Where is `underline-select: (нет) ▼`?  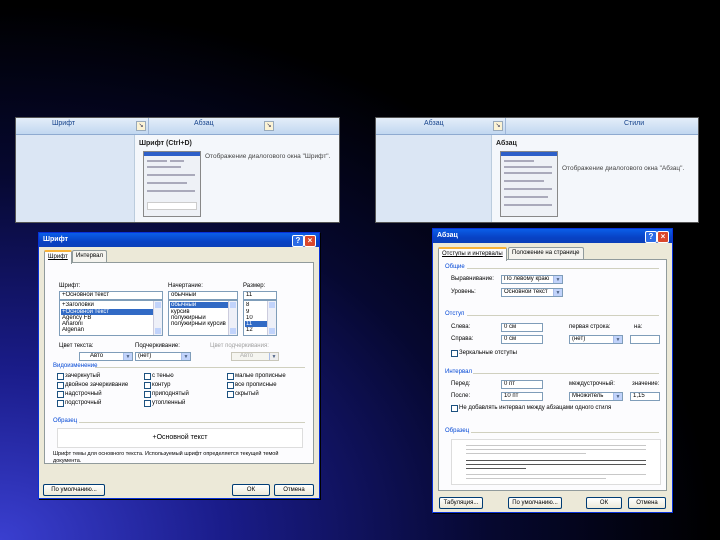
underline-select: (нет) ▼ is located at coordinates (163, 356).